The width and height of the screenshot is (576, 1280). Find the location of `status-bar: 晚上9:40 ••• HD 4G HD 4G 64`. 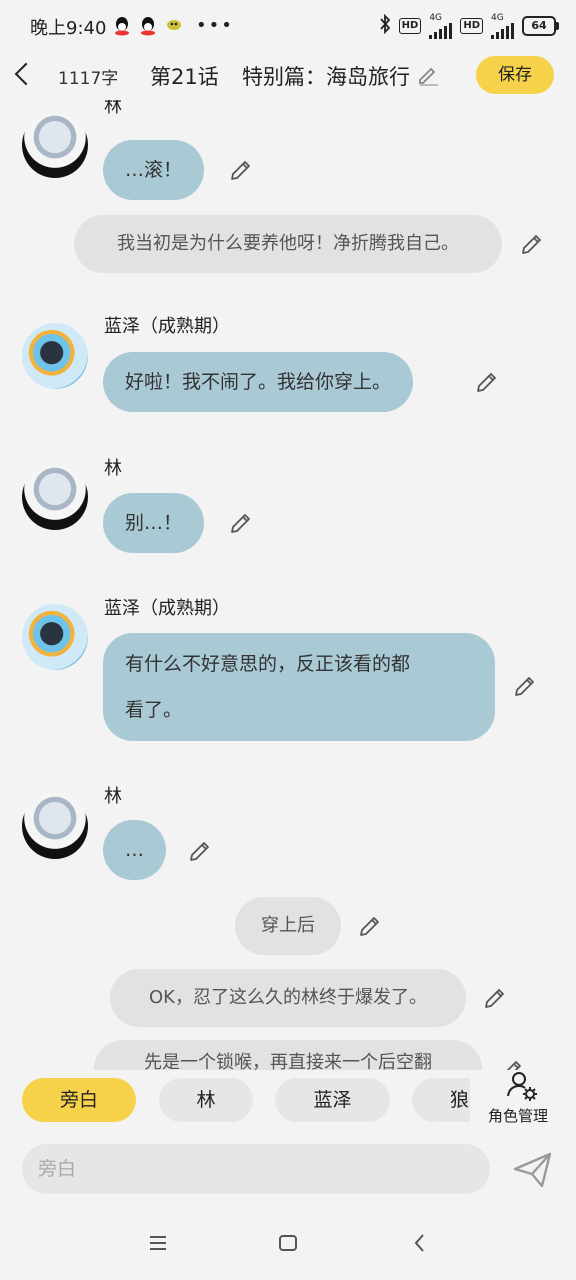

status-bar: 晚上9:40 ••• HD 4G HD 4G 64 is located at coordinates (288, 26).